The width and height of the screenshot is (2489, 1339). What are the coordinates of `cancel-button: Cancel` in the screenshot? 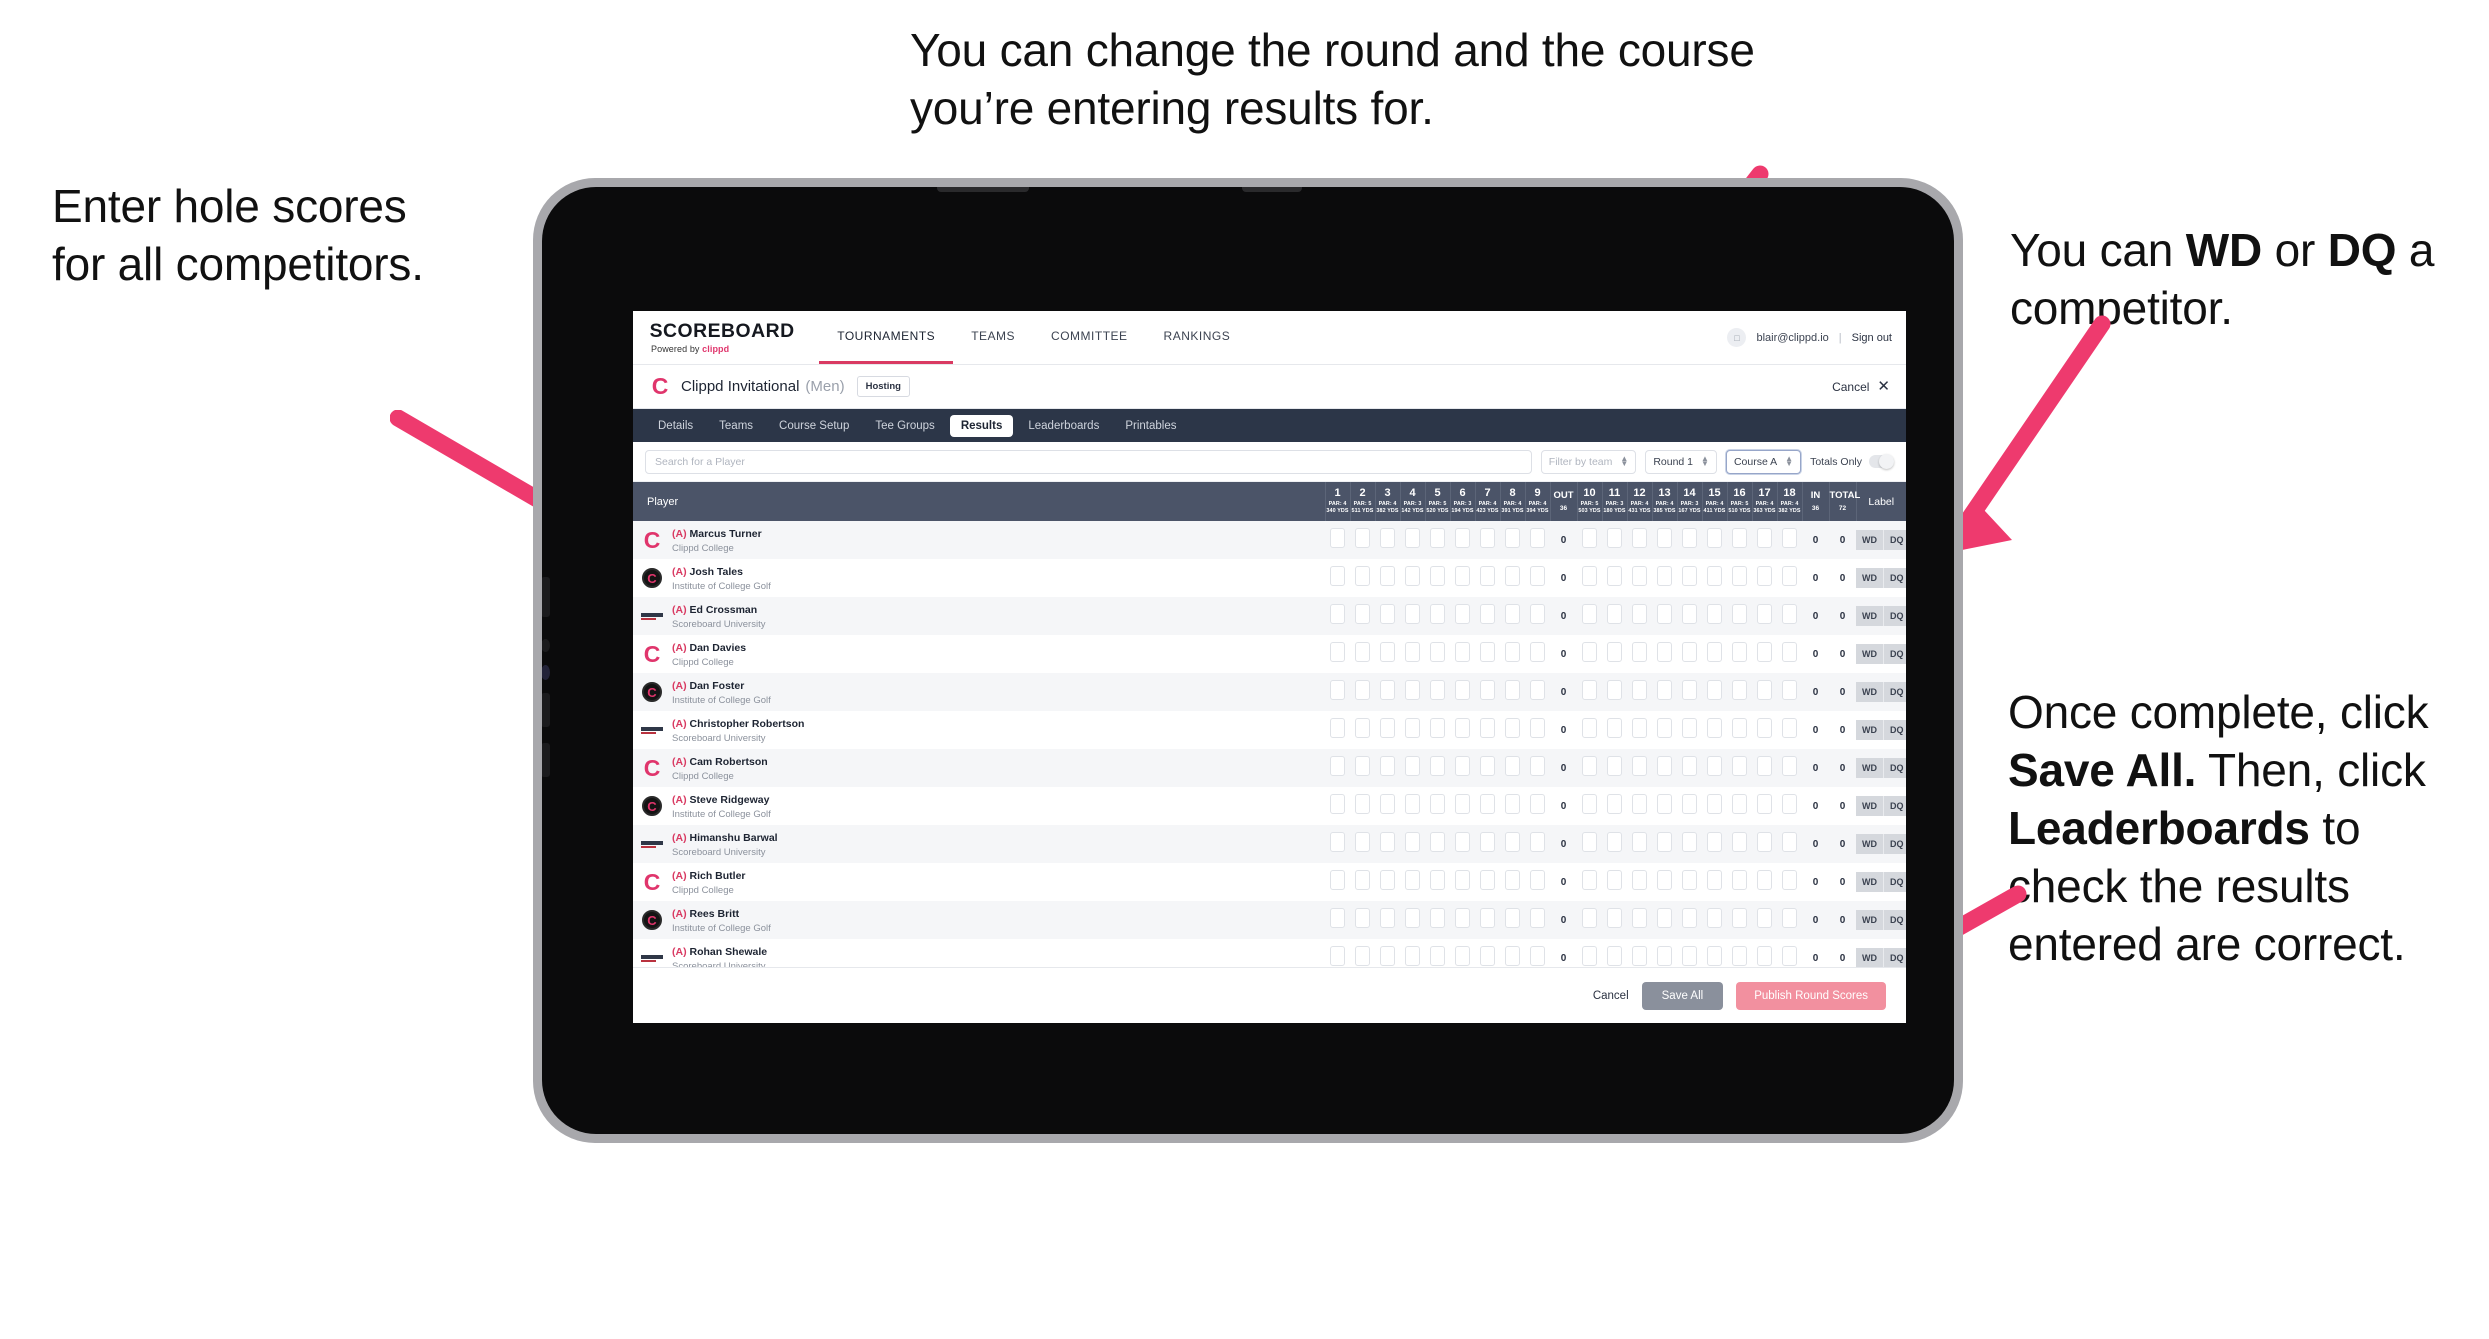 It's located at (1611, 996).